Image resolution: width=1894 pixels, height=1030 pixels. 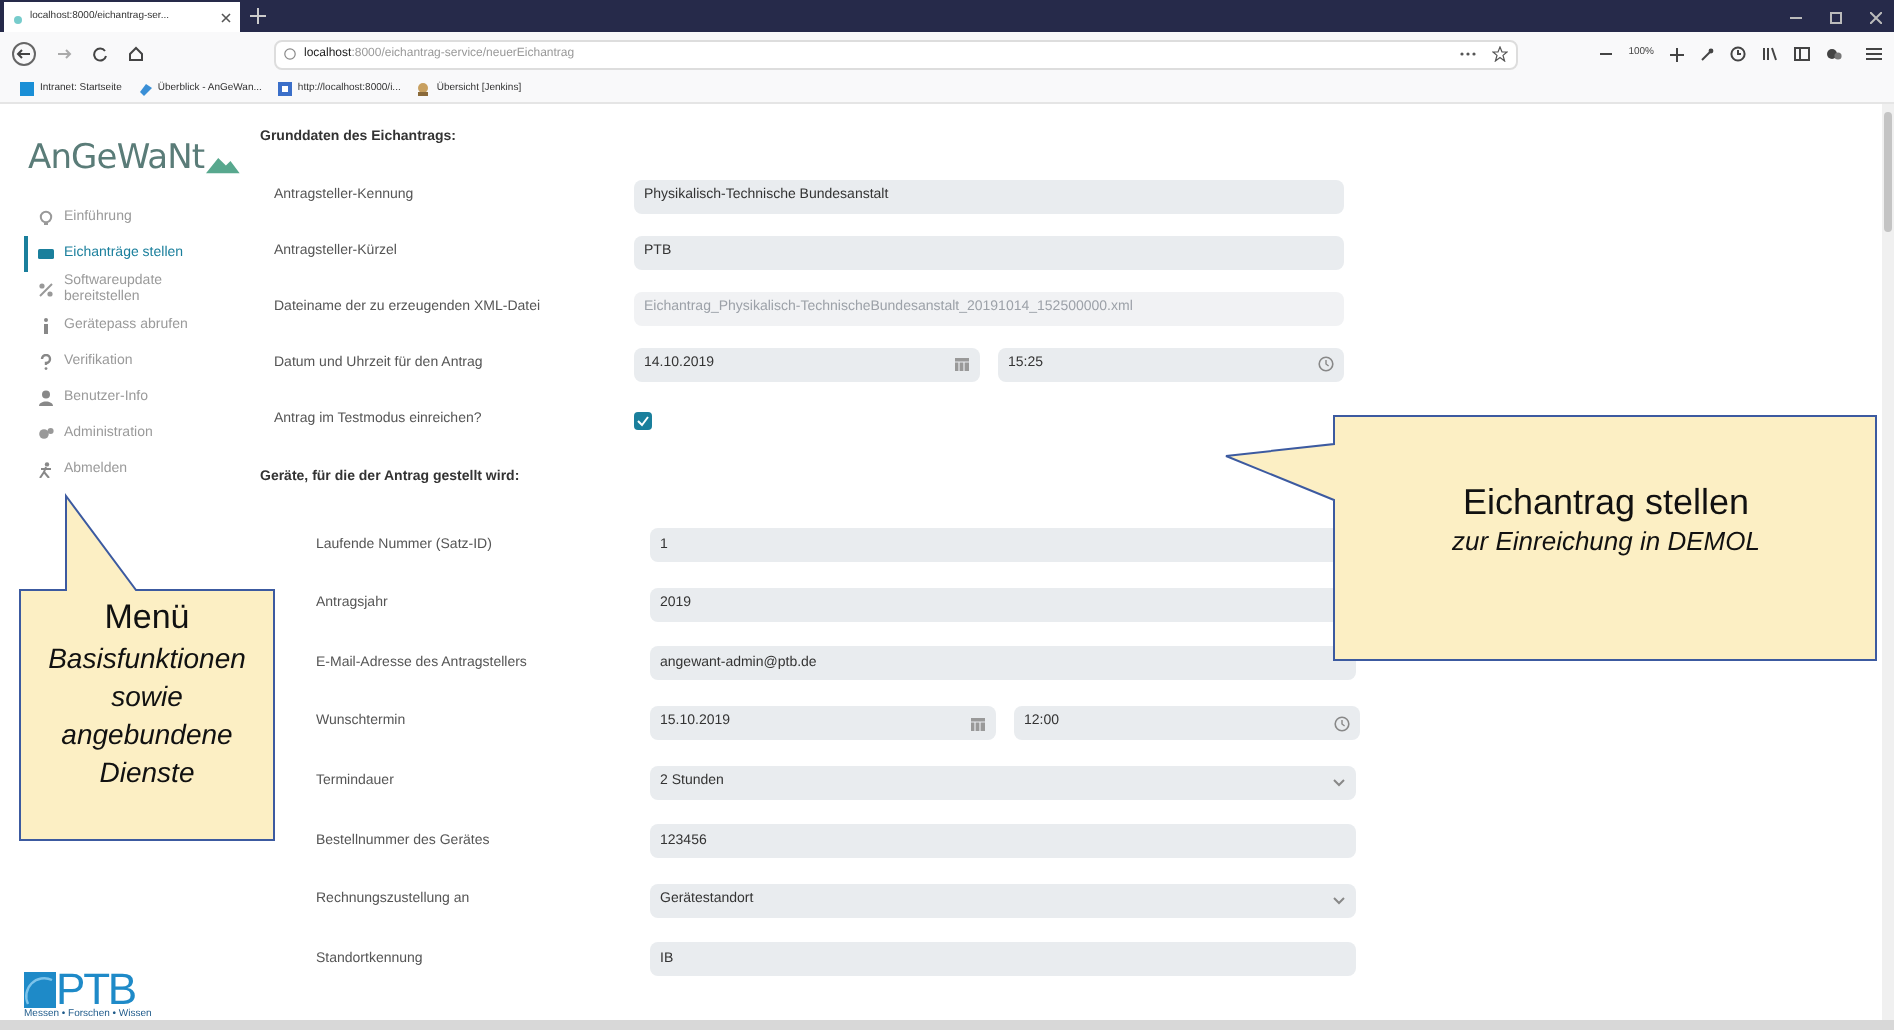 What do you see at coordinates (1796, 18) in the screenshot?
I see `minimize-icon` at bounding box center [1796, 18].